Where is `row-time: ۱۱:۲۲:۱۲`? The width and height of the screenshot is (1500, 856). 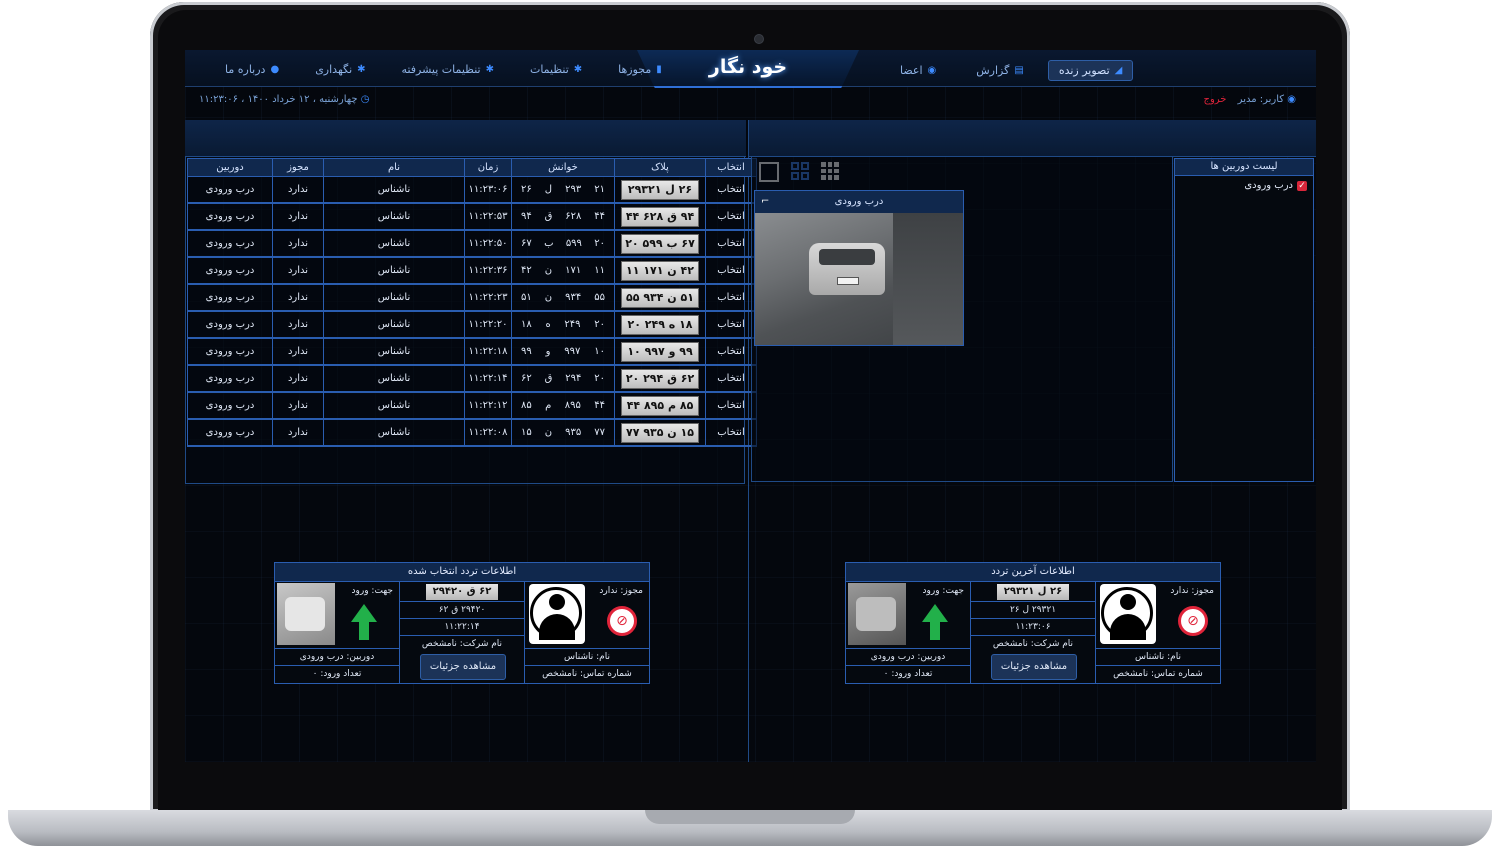
row-time: ۱۱:۲۲:۱۲ is located at coordinates (488, 406).